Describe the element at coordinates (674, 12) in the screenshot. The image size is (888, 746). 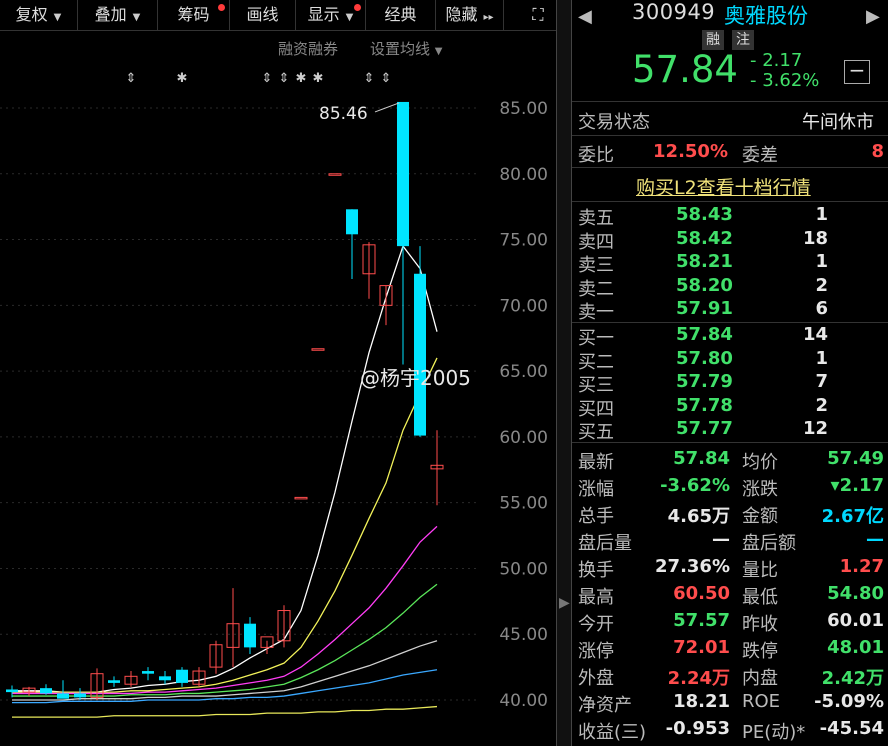
I see `stock-code: 300949` at that location.